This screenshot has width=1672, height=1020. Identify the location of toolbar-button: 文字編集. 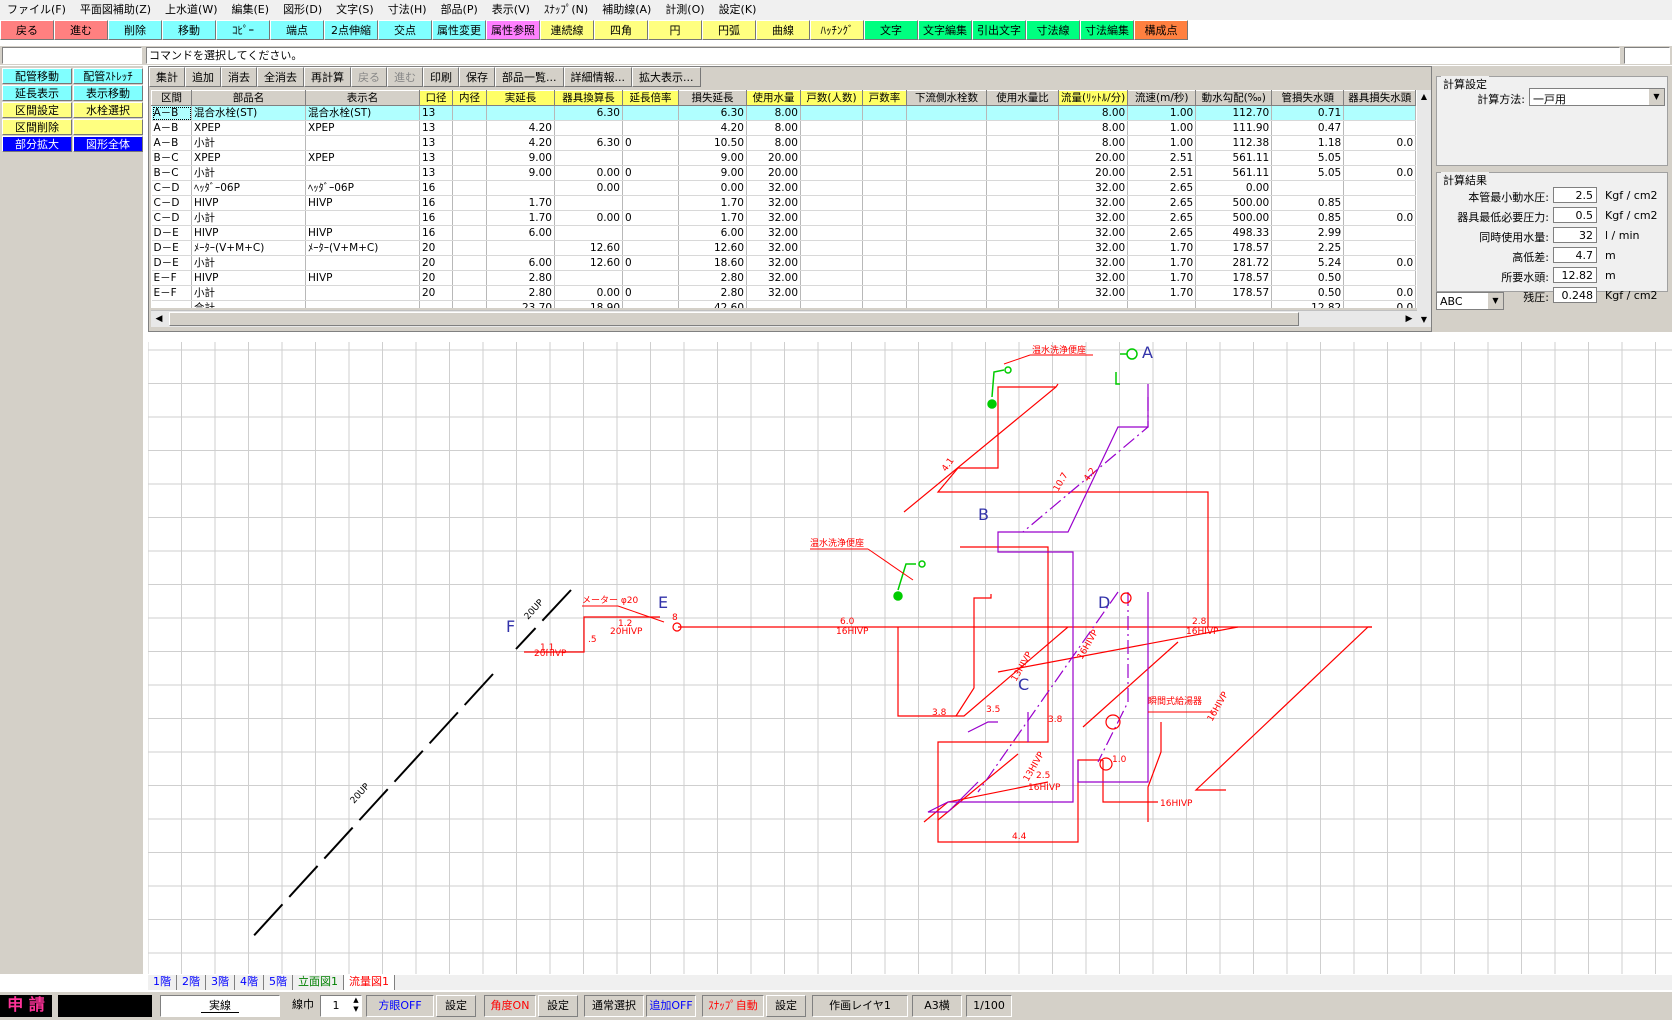
(945, 30).